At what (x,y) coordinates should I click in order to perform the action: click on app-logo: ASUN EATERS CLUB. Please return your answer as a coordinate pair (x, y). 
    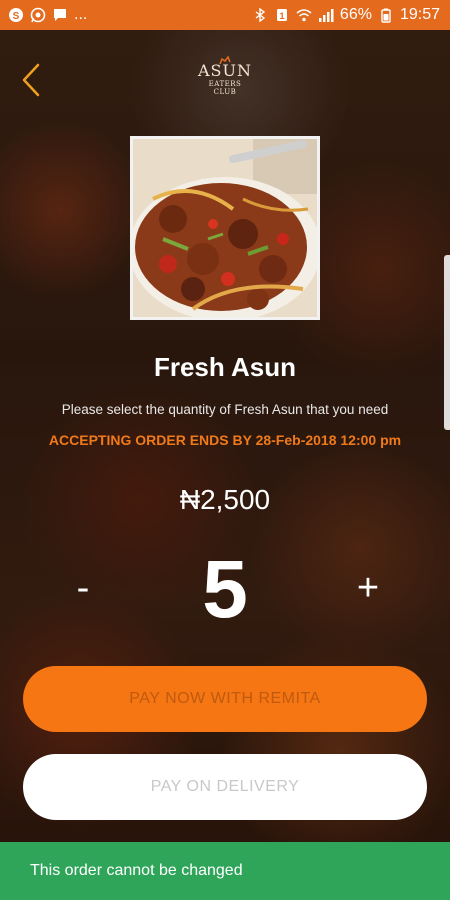
    Looking at the image, I should click on (225, 76).